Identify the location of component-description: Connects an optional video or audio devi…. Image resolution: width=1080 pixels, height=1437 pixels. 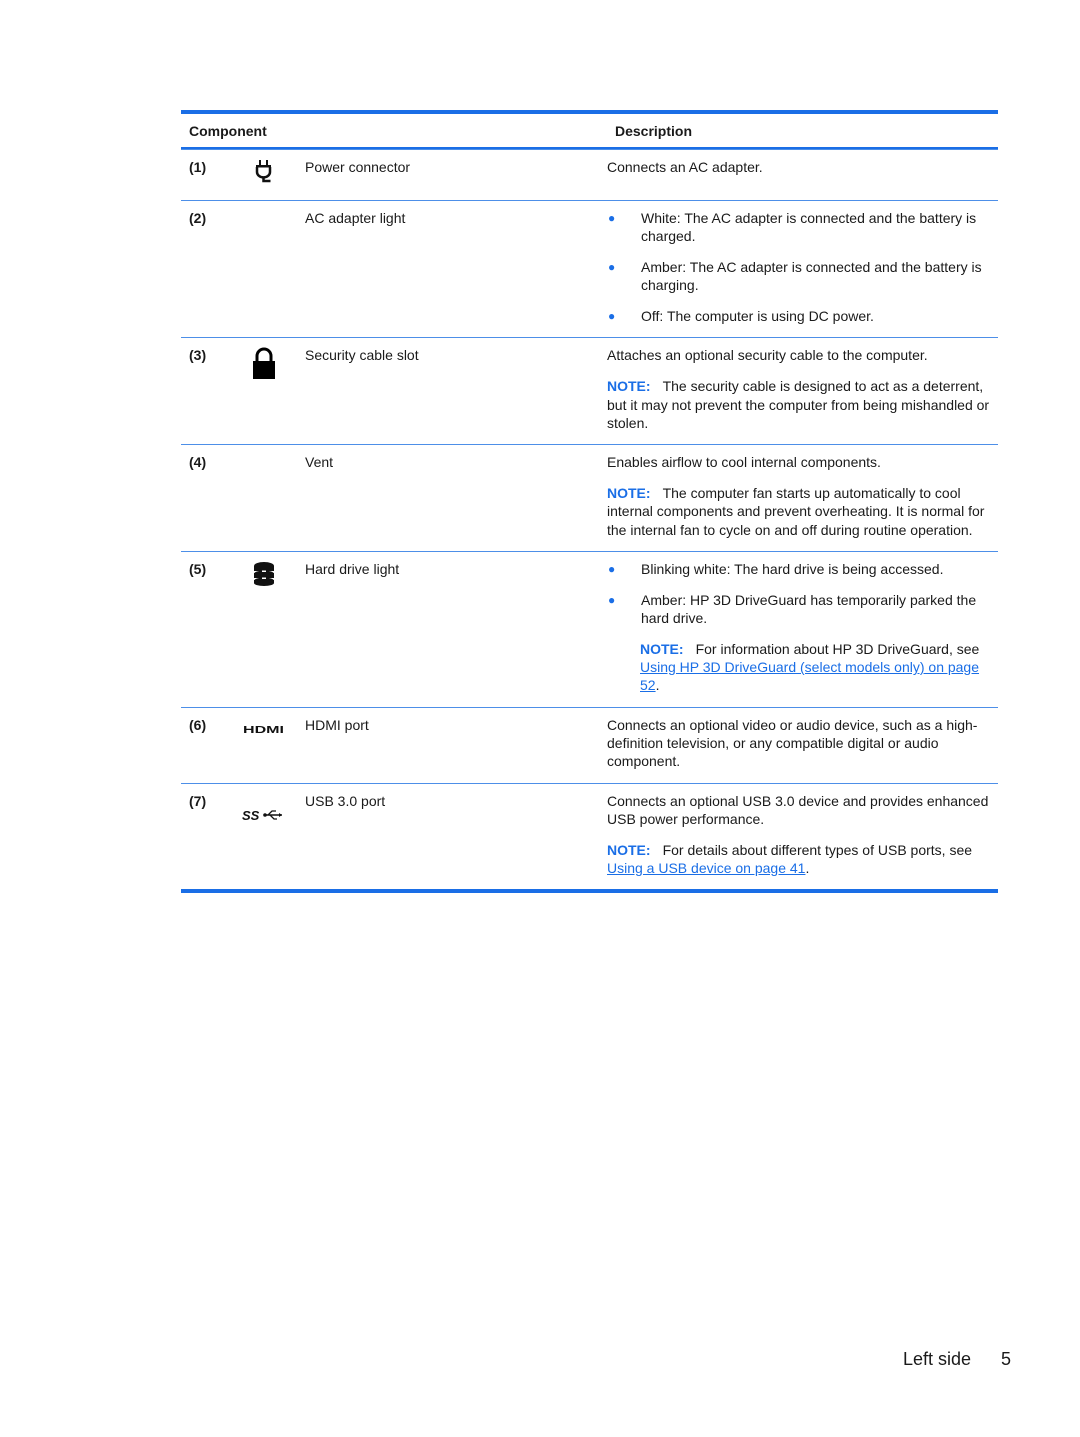
(798, 745).